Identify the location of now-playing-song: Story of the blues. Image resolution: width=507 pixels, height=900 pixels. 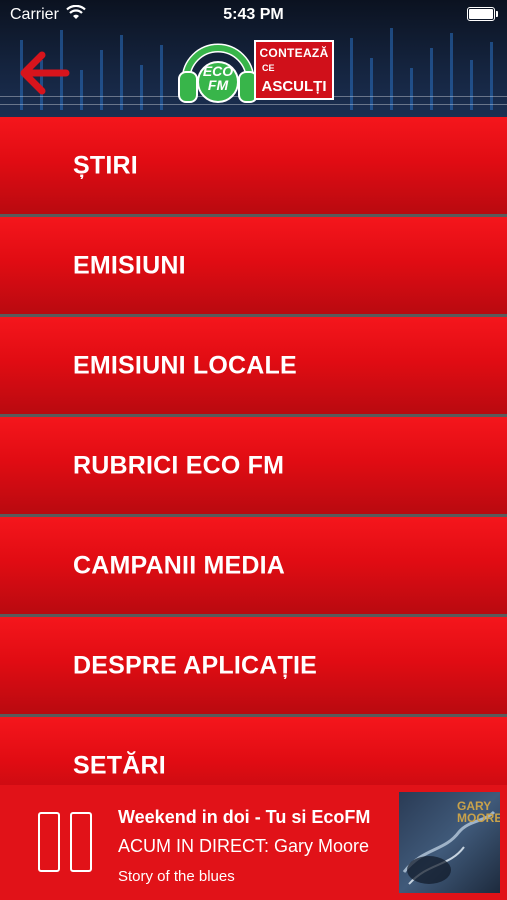
(176, 876).